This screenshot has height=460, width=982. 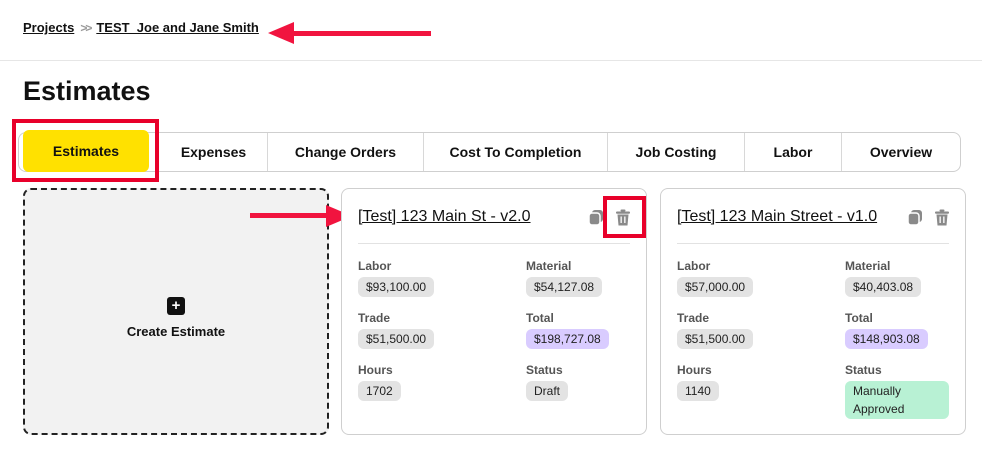 I want to click on estimate-title-link: [Test] 123 Main Street - v1.0, so click(x=777, y=217).